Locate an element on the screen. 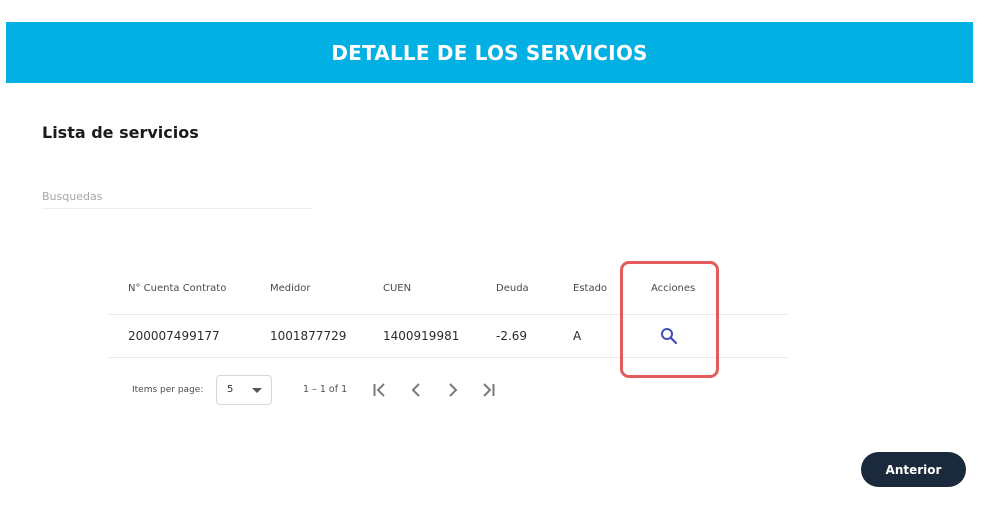 Image resolution: width=1000 pixels, height=506 pixels. page-header-banner: DETALLE DE LOS SERVICIOS is located at coordinates (489, 52).